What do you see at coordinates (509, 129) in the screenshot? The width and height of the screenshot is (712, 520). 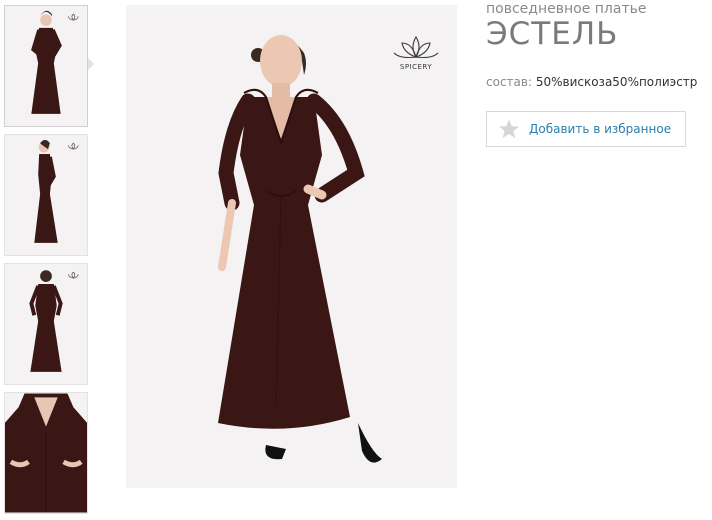 I see `star-icon` at bounding box center [509, 129].